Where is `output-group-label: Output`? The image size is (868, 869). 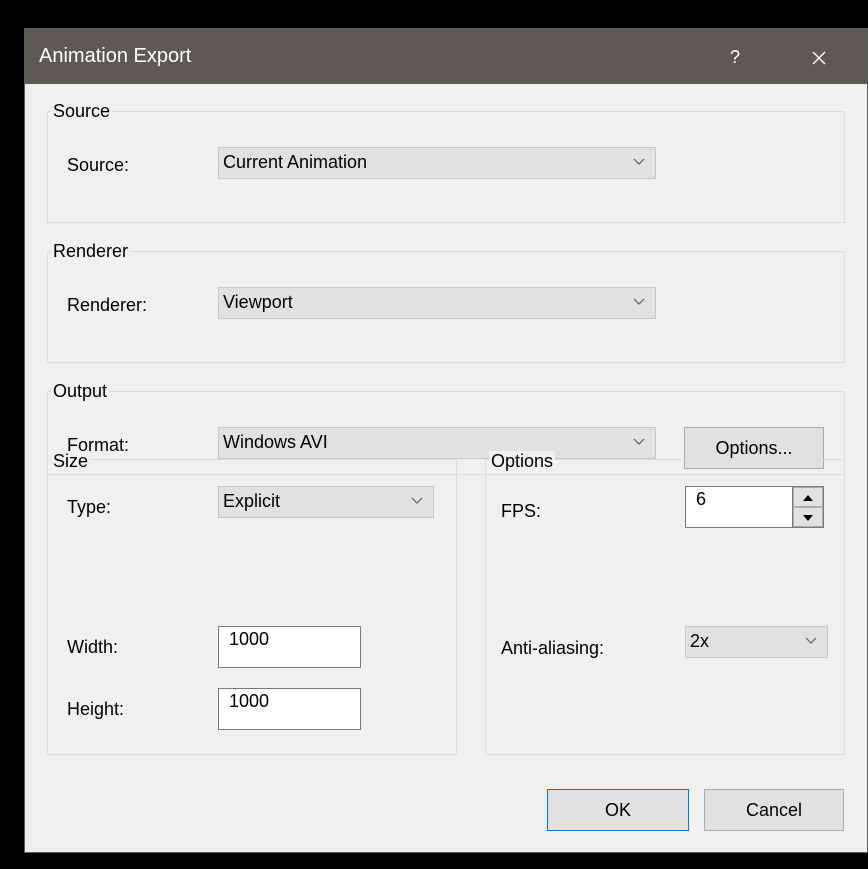 output-group-label: Output is located at coordinates (80, 391).